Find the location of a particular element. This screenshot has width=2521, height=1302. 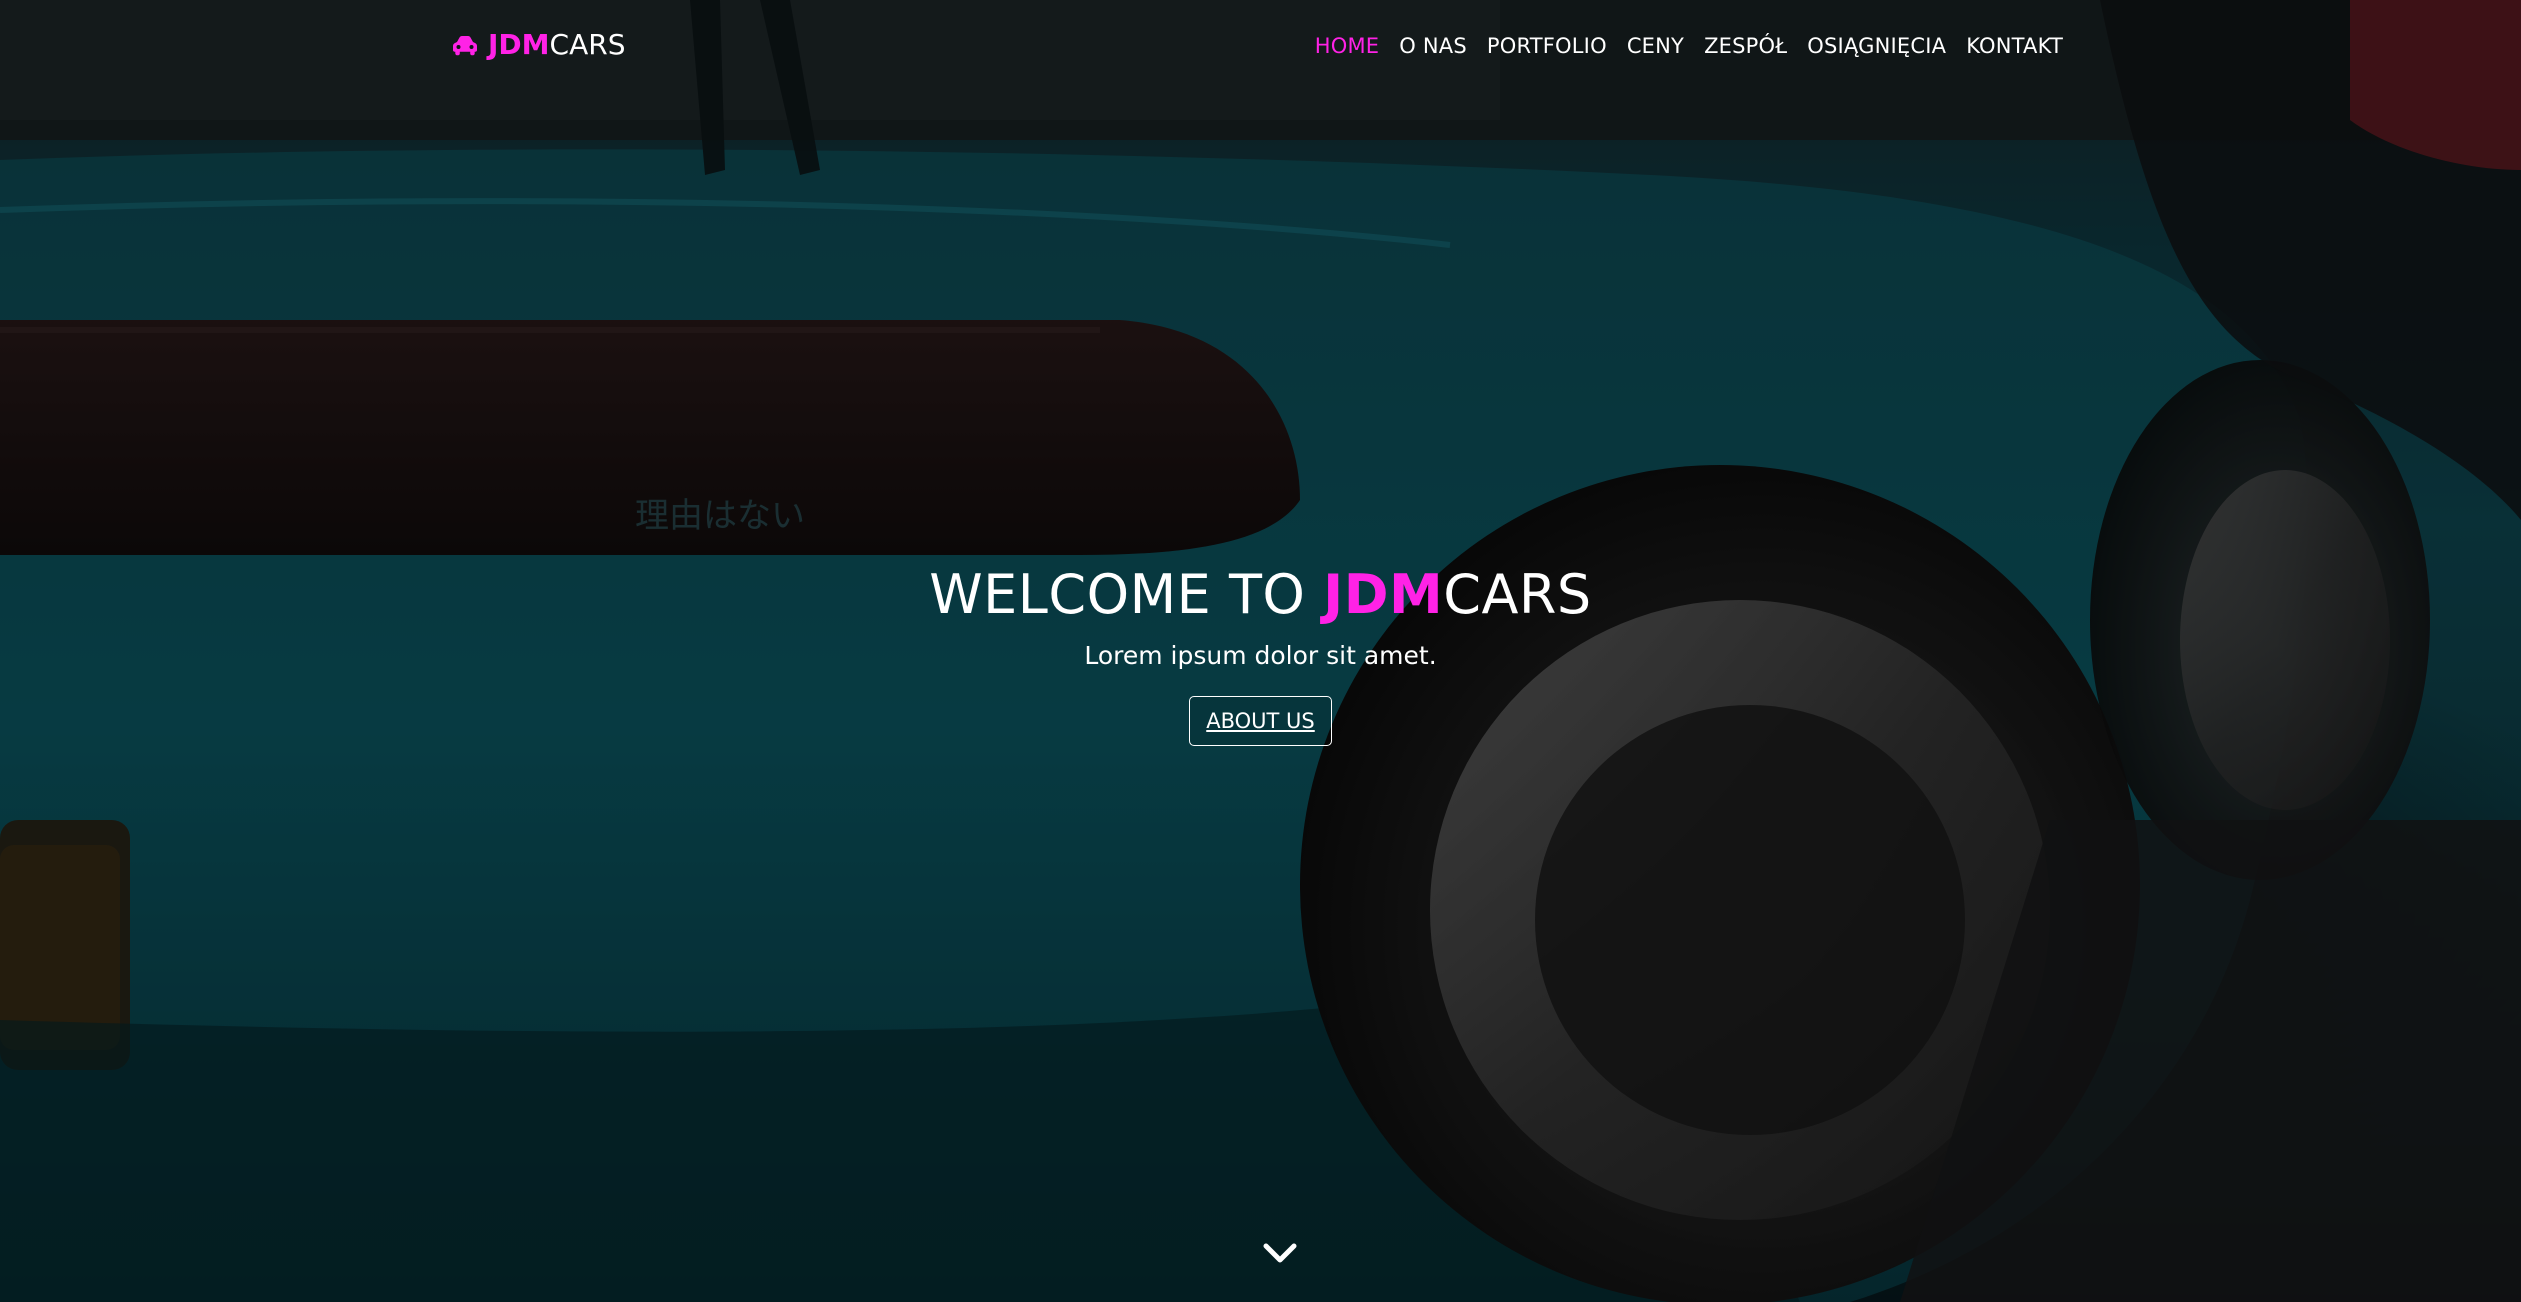

nav-osiagniecia: OSIĄGNIĘCIA is located at coordinates (1876, 46).